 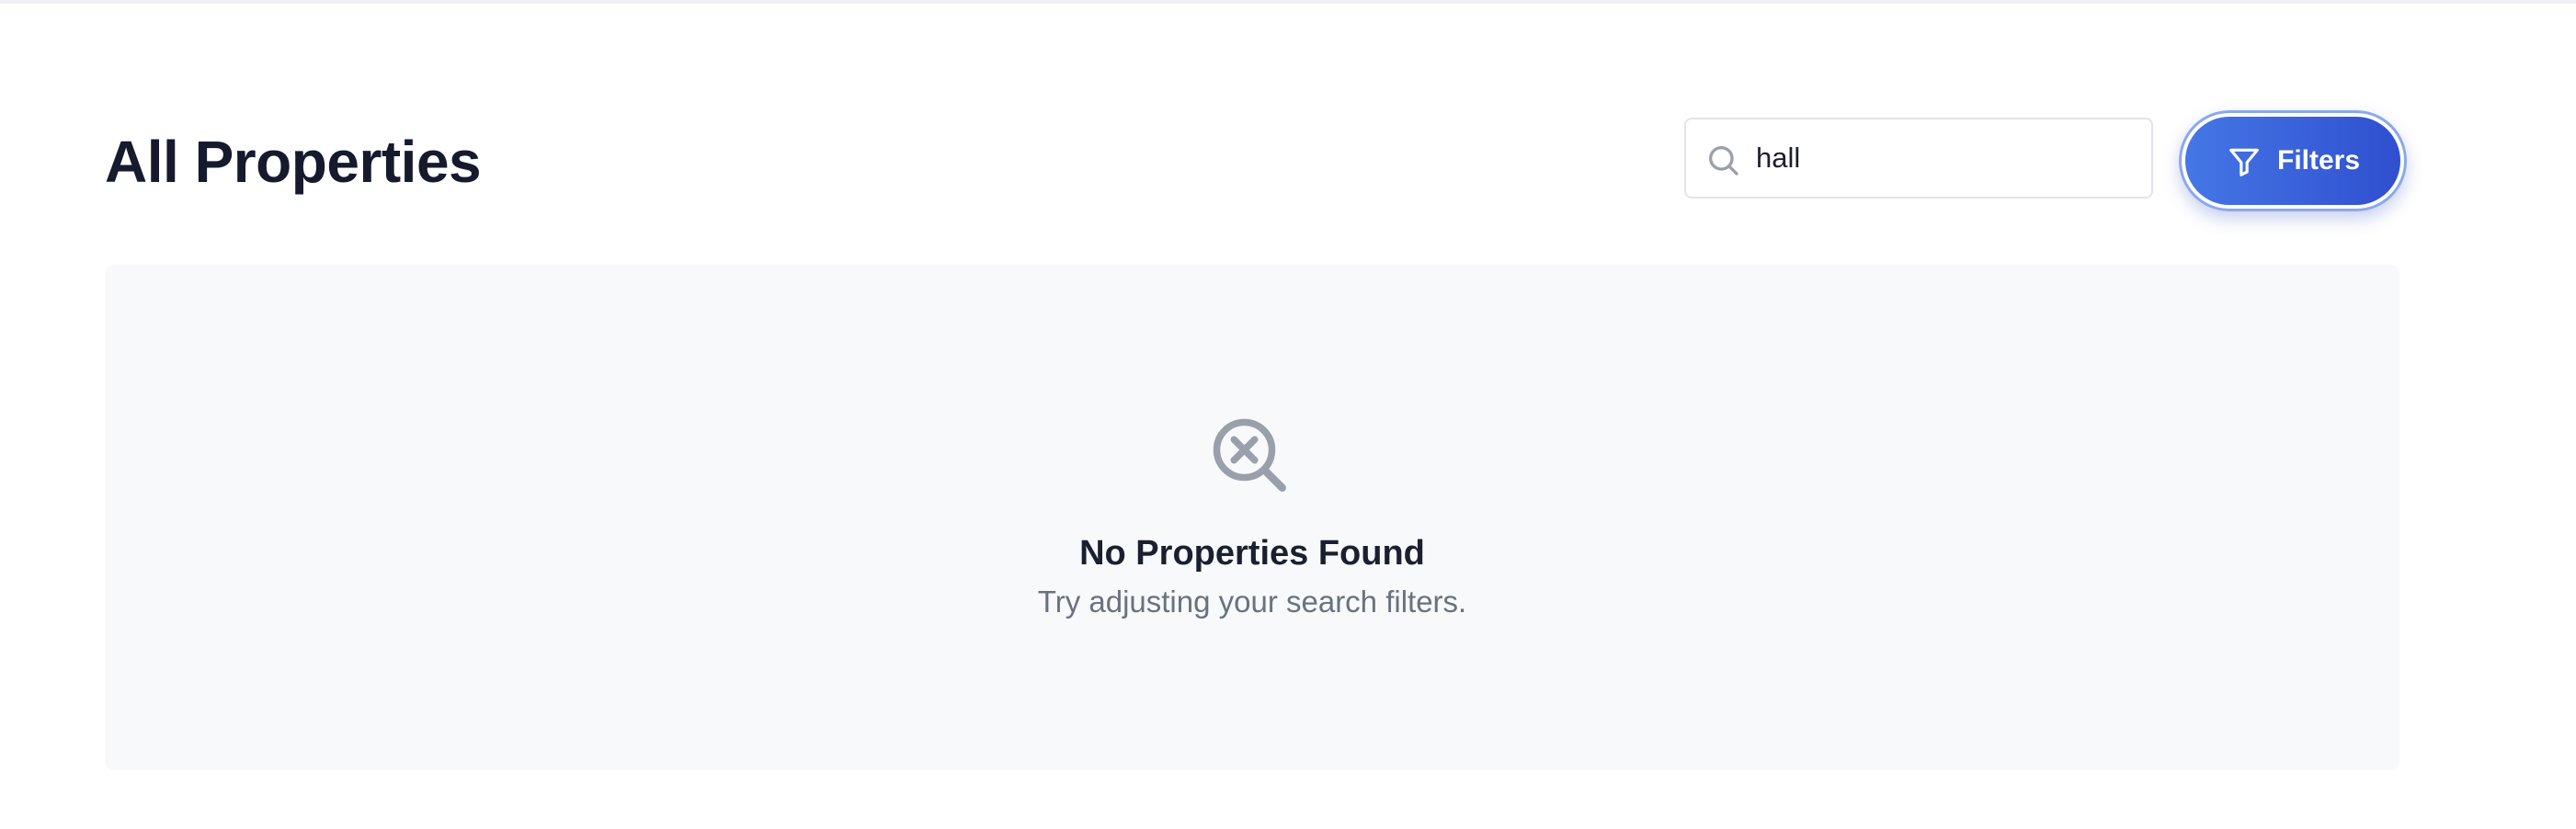 I want to click on empty-state-title: No Properties Found, so click(x=1252, y=553).